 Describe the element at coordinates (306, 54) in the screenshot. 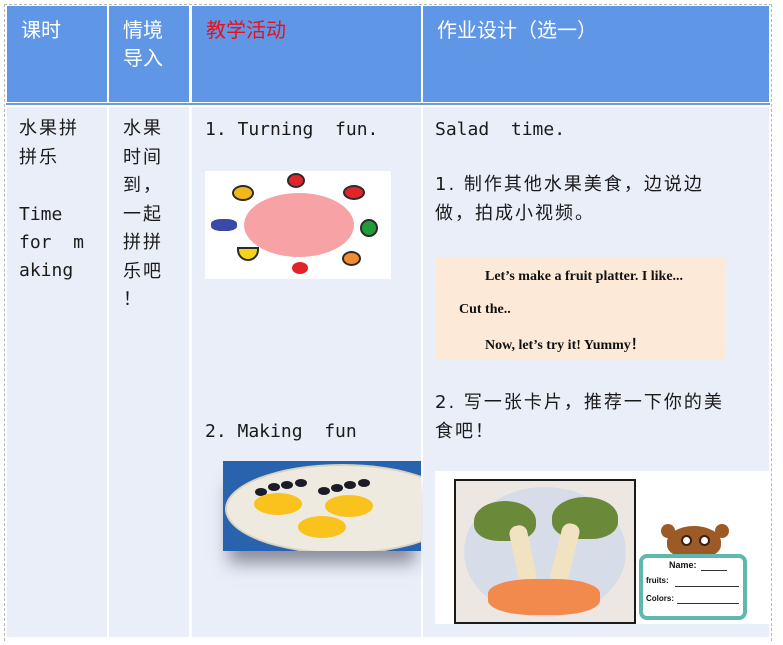

I see `header-cell-activities: 教学活动` at that location.